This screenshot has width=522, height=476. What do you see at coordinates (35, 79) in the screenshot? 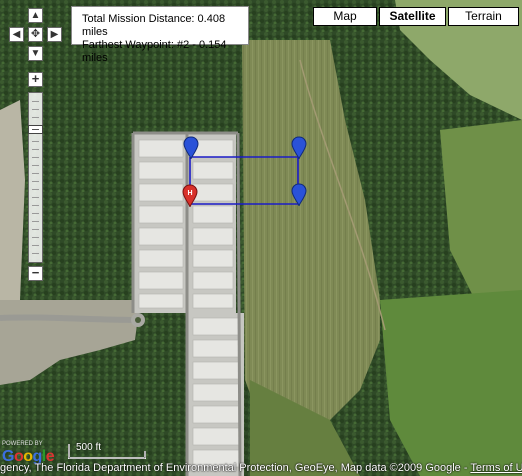
I see `zoom-in-button: +` at bounding box center [35, 79].